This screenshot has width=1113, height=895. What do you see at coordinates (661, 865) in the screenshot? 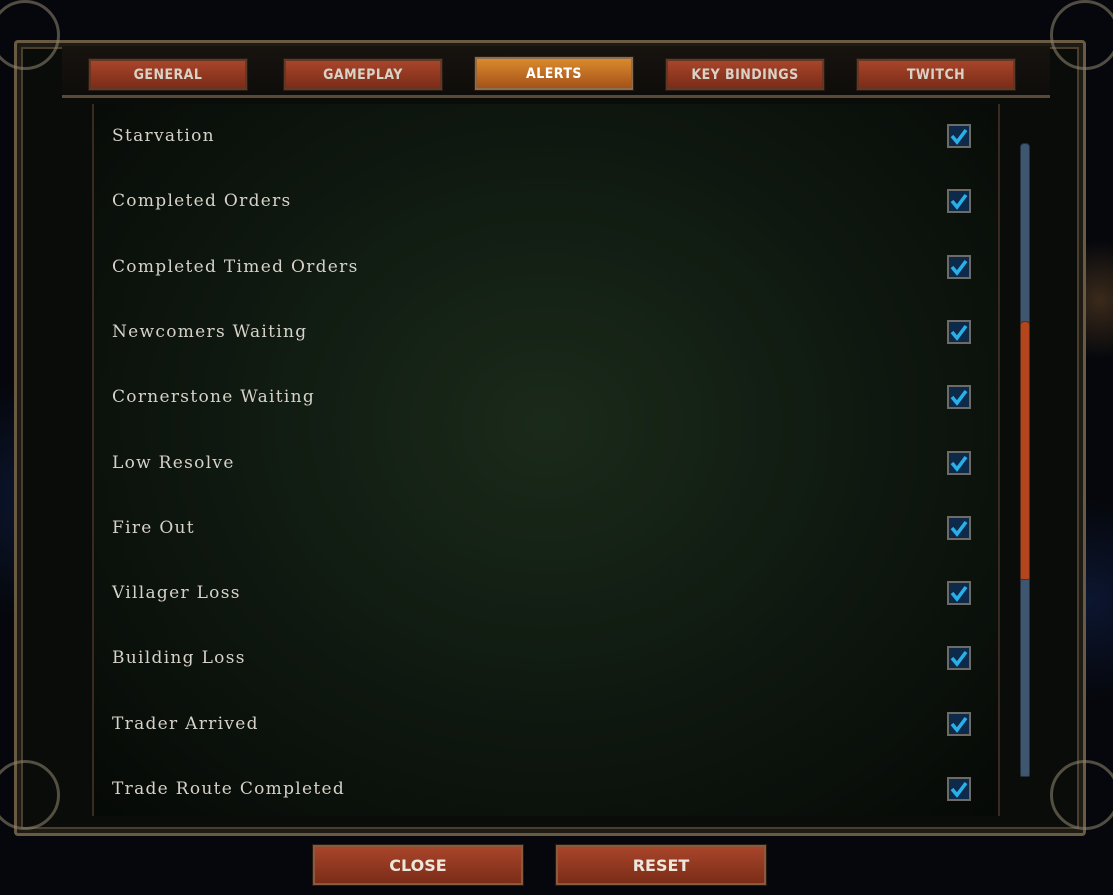
I see `reset-button: RESET` at bounding box center [661, 865].